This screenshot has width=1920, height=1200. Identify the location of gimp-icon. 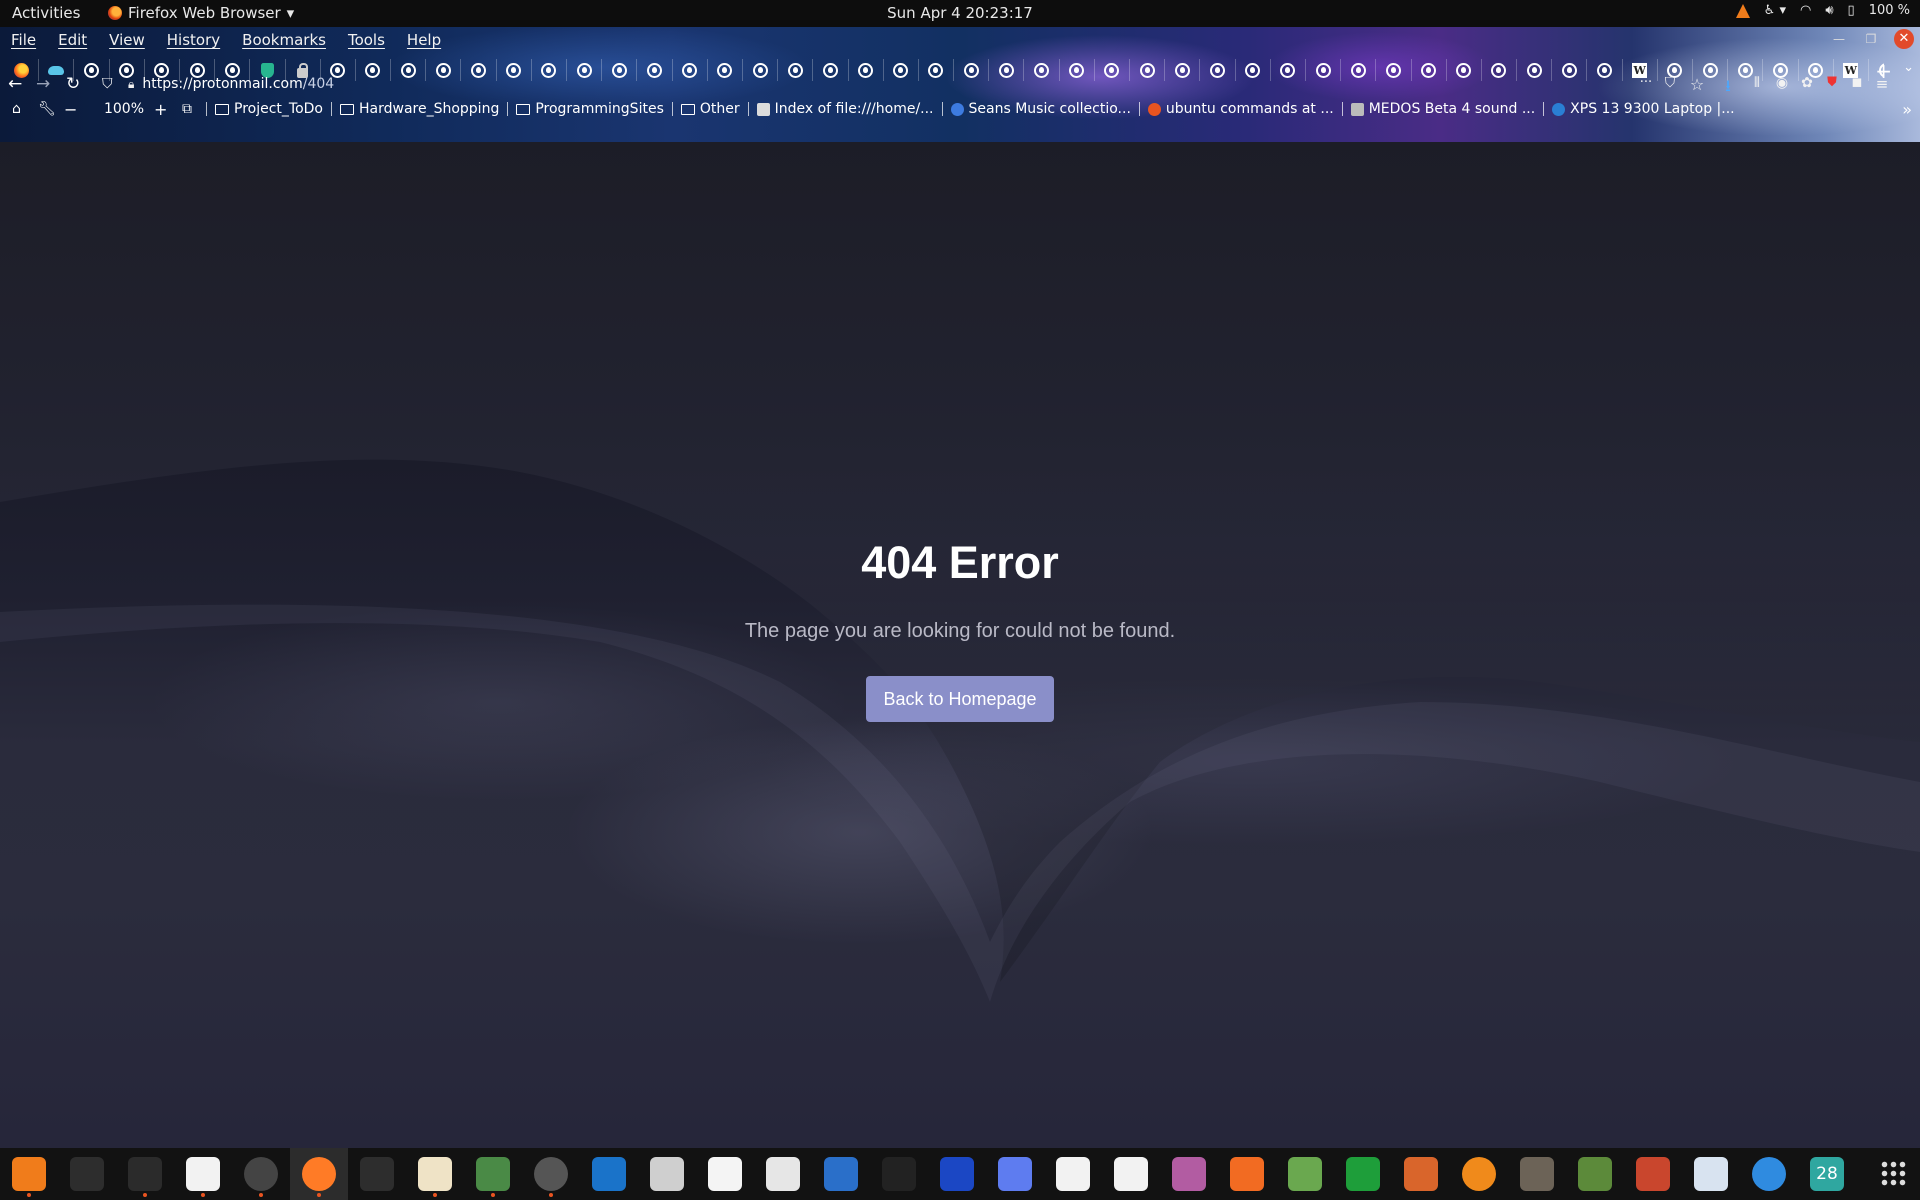
(1537, 1174).